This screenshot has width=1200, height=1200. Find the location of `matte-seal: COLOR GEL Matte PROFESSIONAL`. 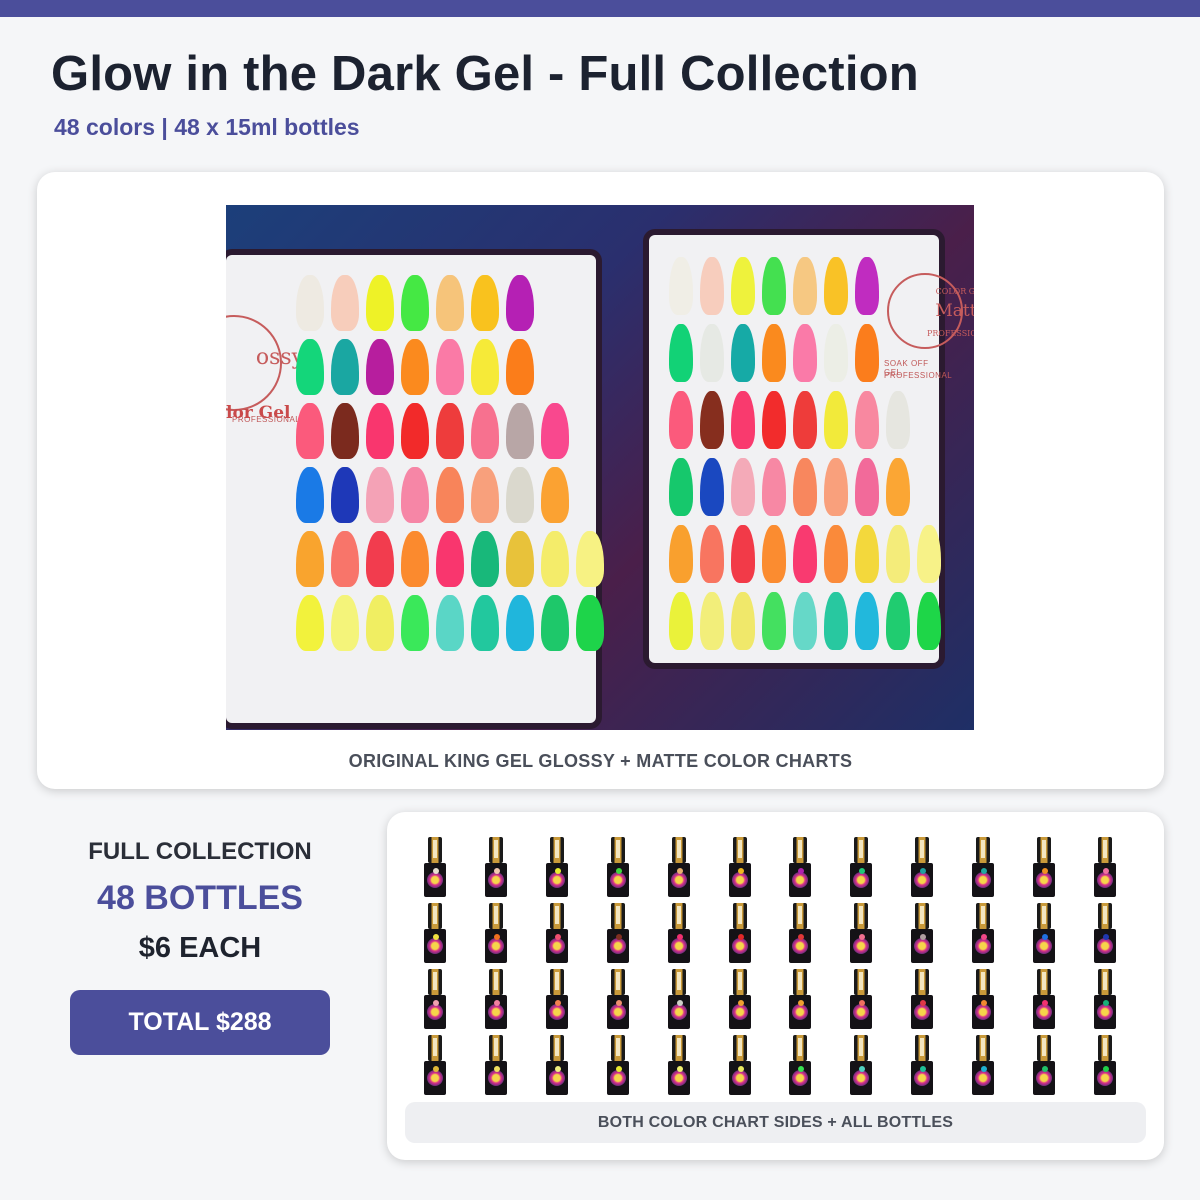

matte-seal: COLOR GEL Matte PROFESSIONAL is located at coordinates (930, 311).